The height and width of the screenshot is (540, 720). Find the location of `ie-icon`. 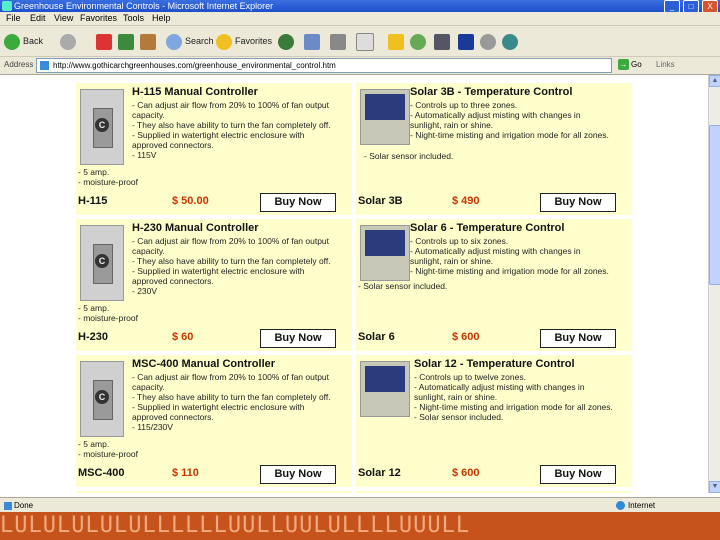

ie-icon is located at coordinates (7, 6).